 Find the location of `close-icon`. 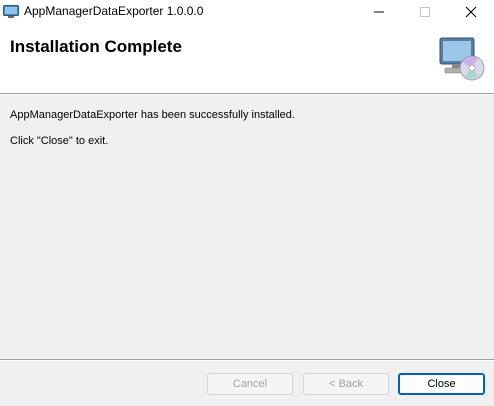

close-icon is located at coordinates (471, 12).